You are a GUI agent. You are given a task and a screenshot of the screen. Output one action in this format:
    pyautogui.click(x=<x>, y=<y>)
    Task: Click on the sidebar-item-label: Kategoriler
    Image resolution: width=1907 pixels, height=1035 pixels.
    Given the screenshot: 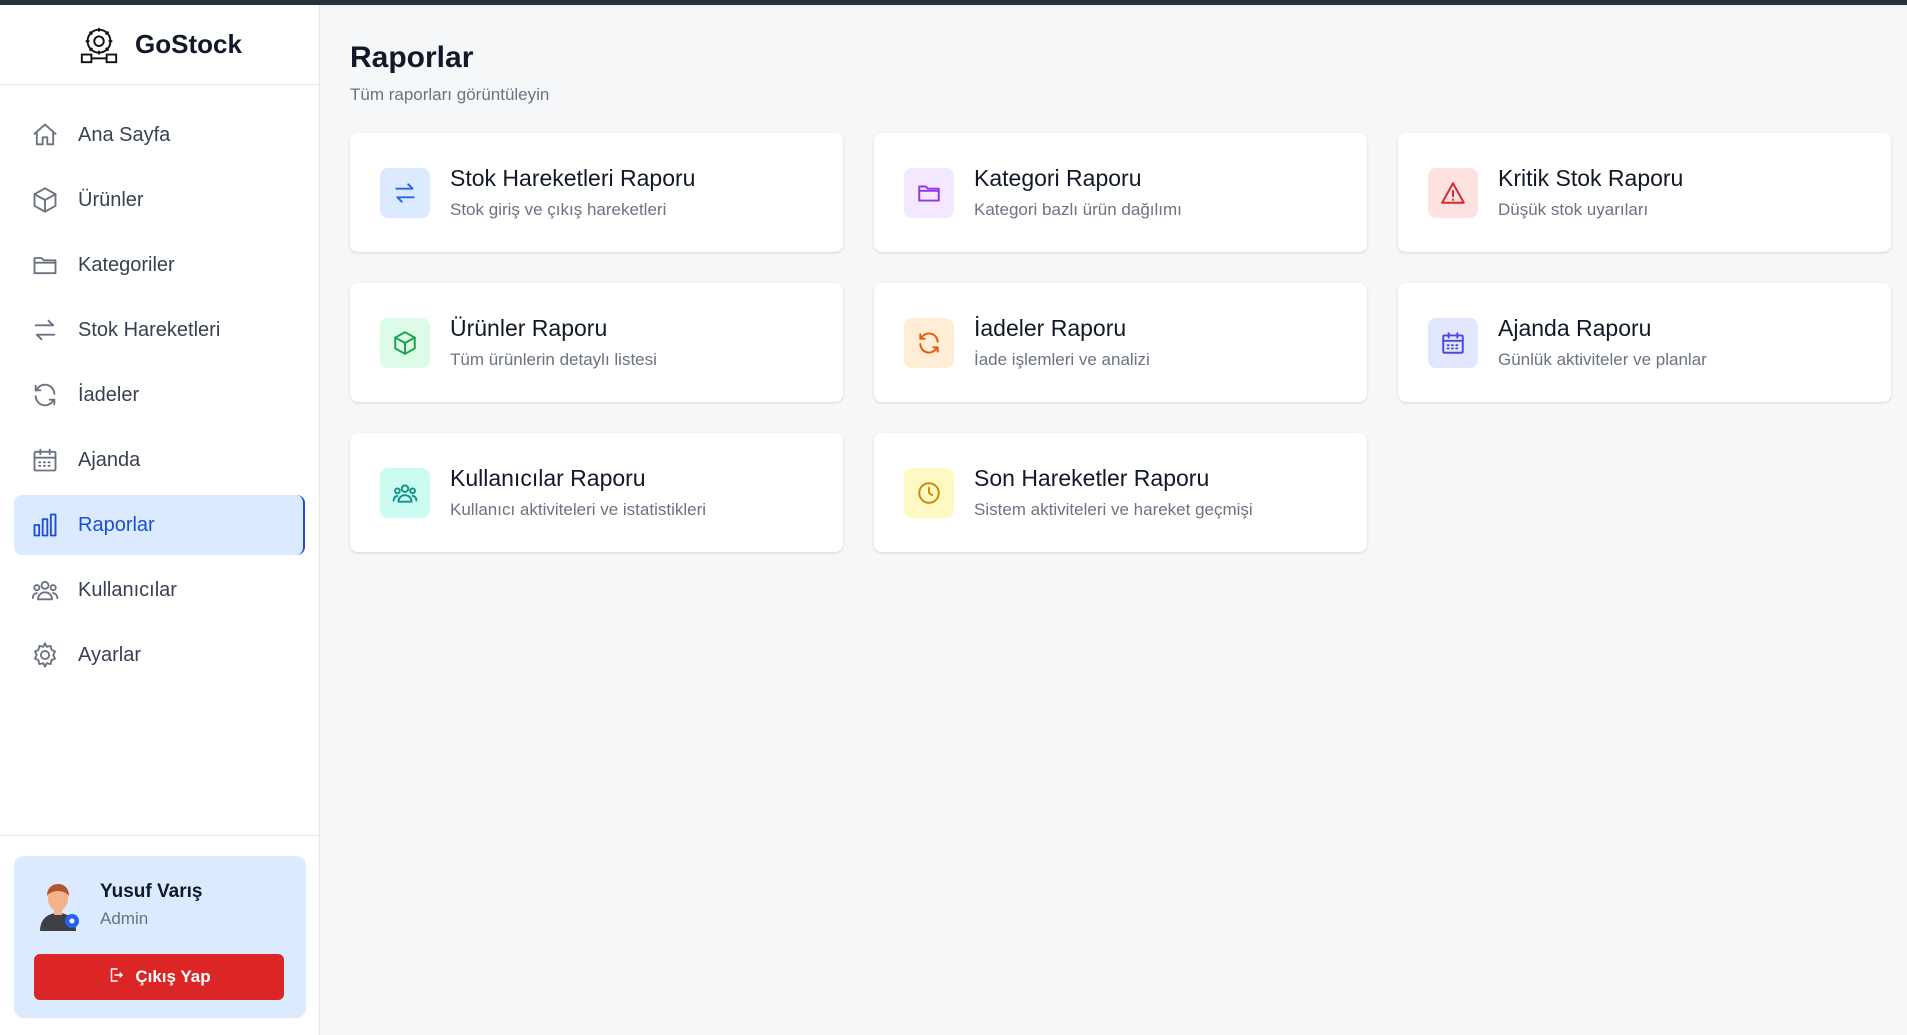 What is the action you would take?
    pyautogui.click(x=126, y=264)
    